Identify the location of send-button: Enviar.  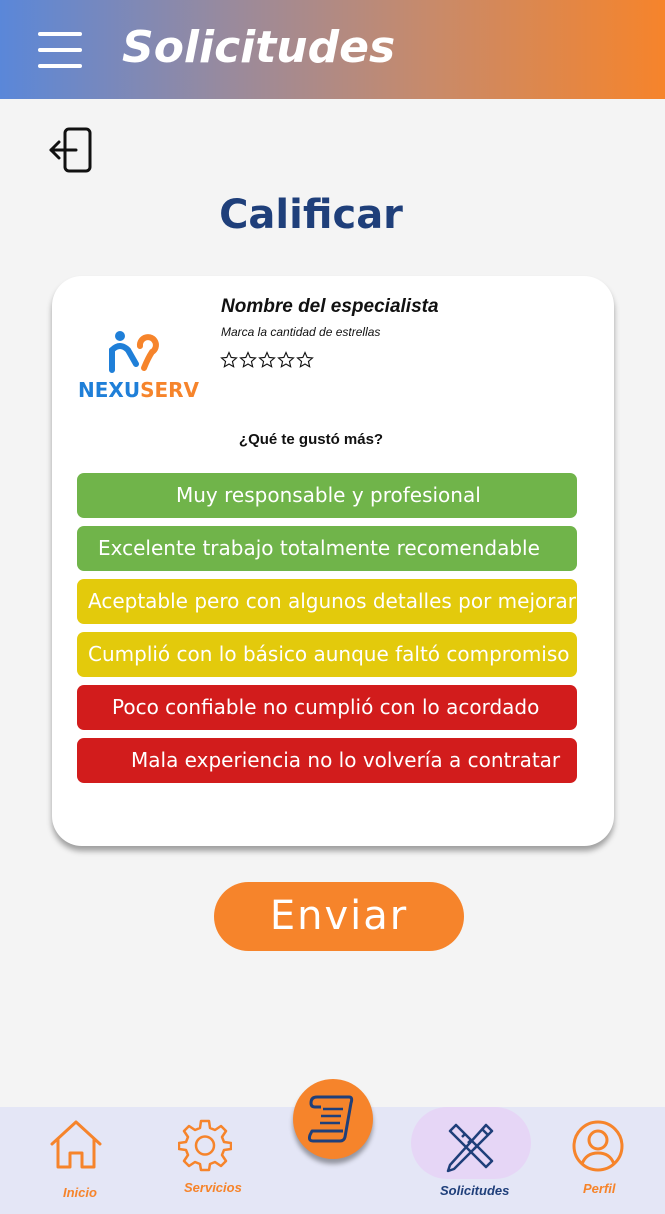
(339, 916).